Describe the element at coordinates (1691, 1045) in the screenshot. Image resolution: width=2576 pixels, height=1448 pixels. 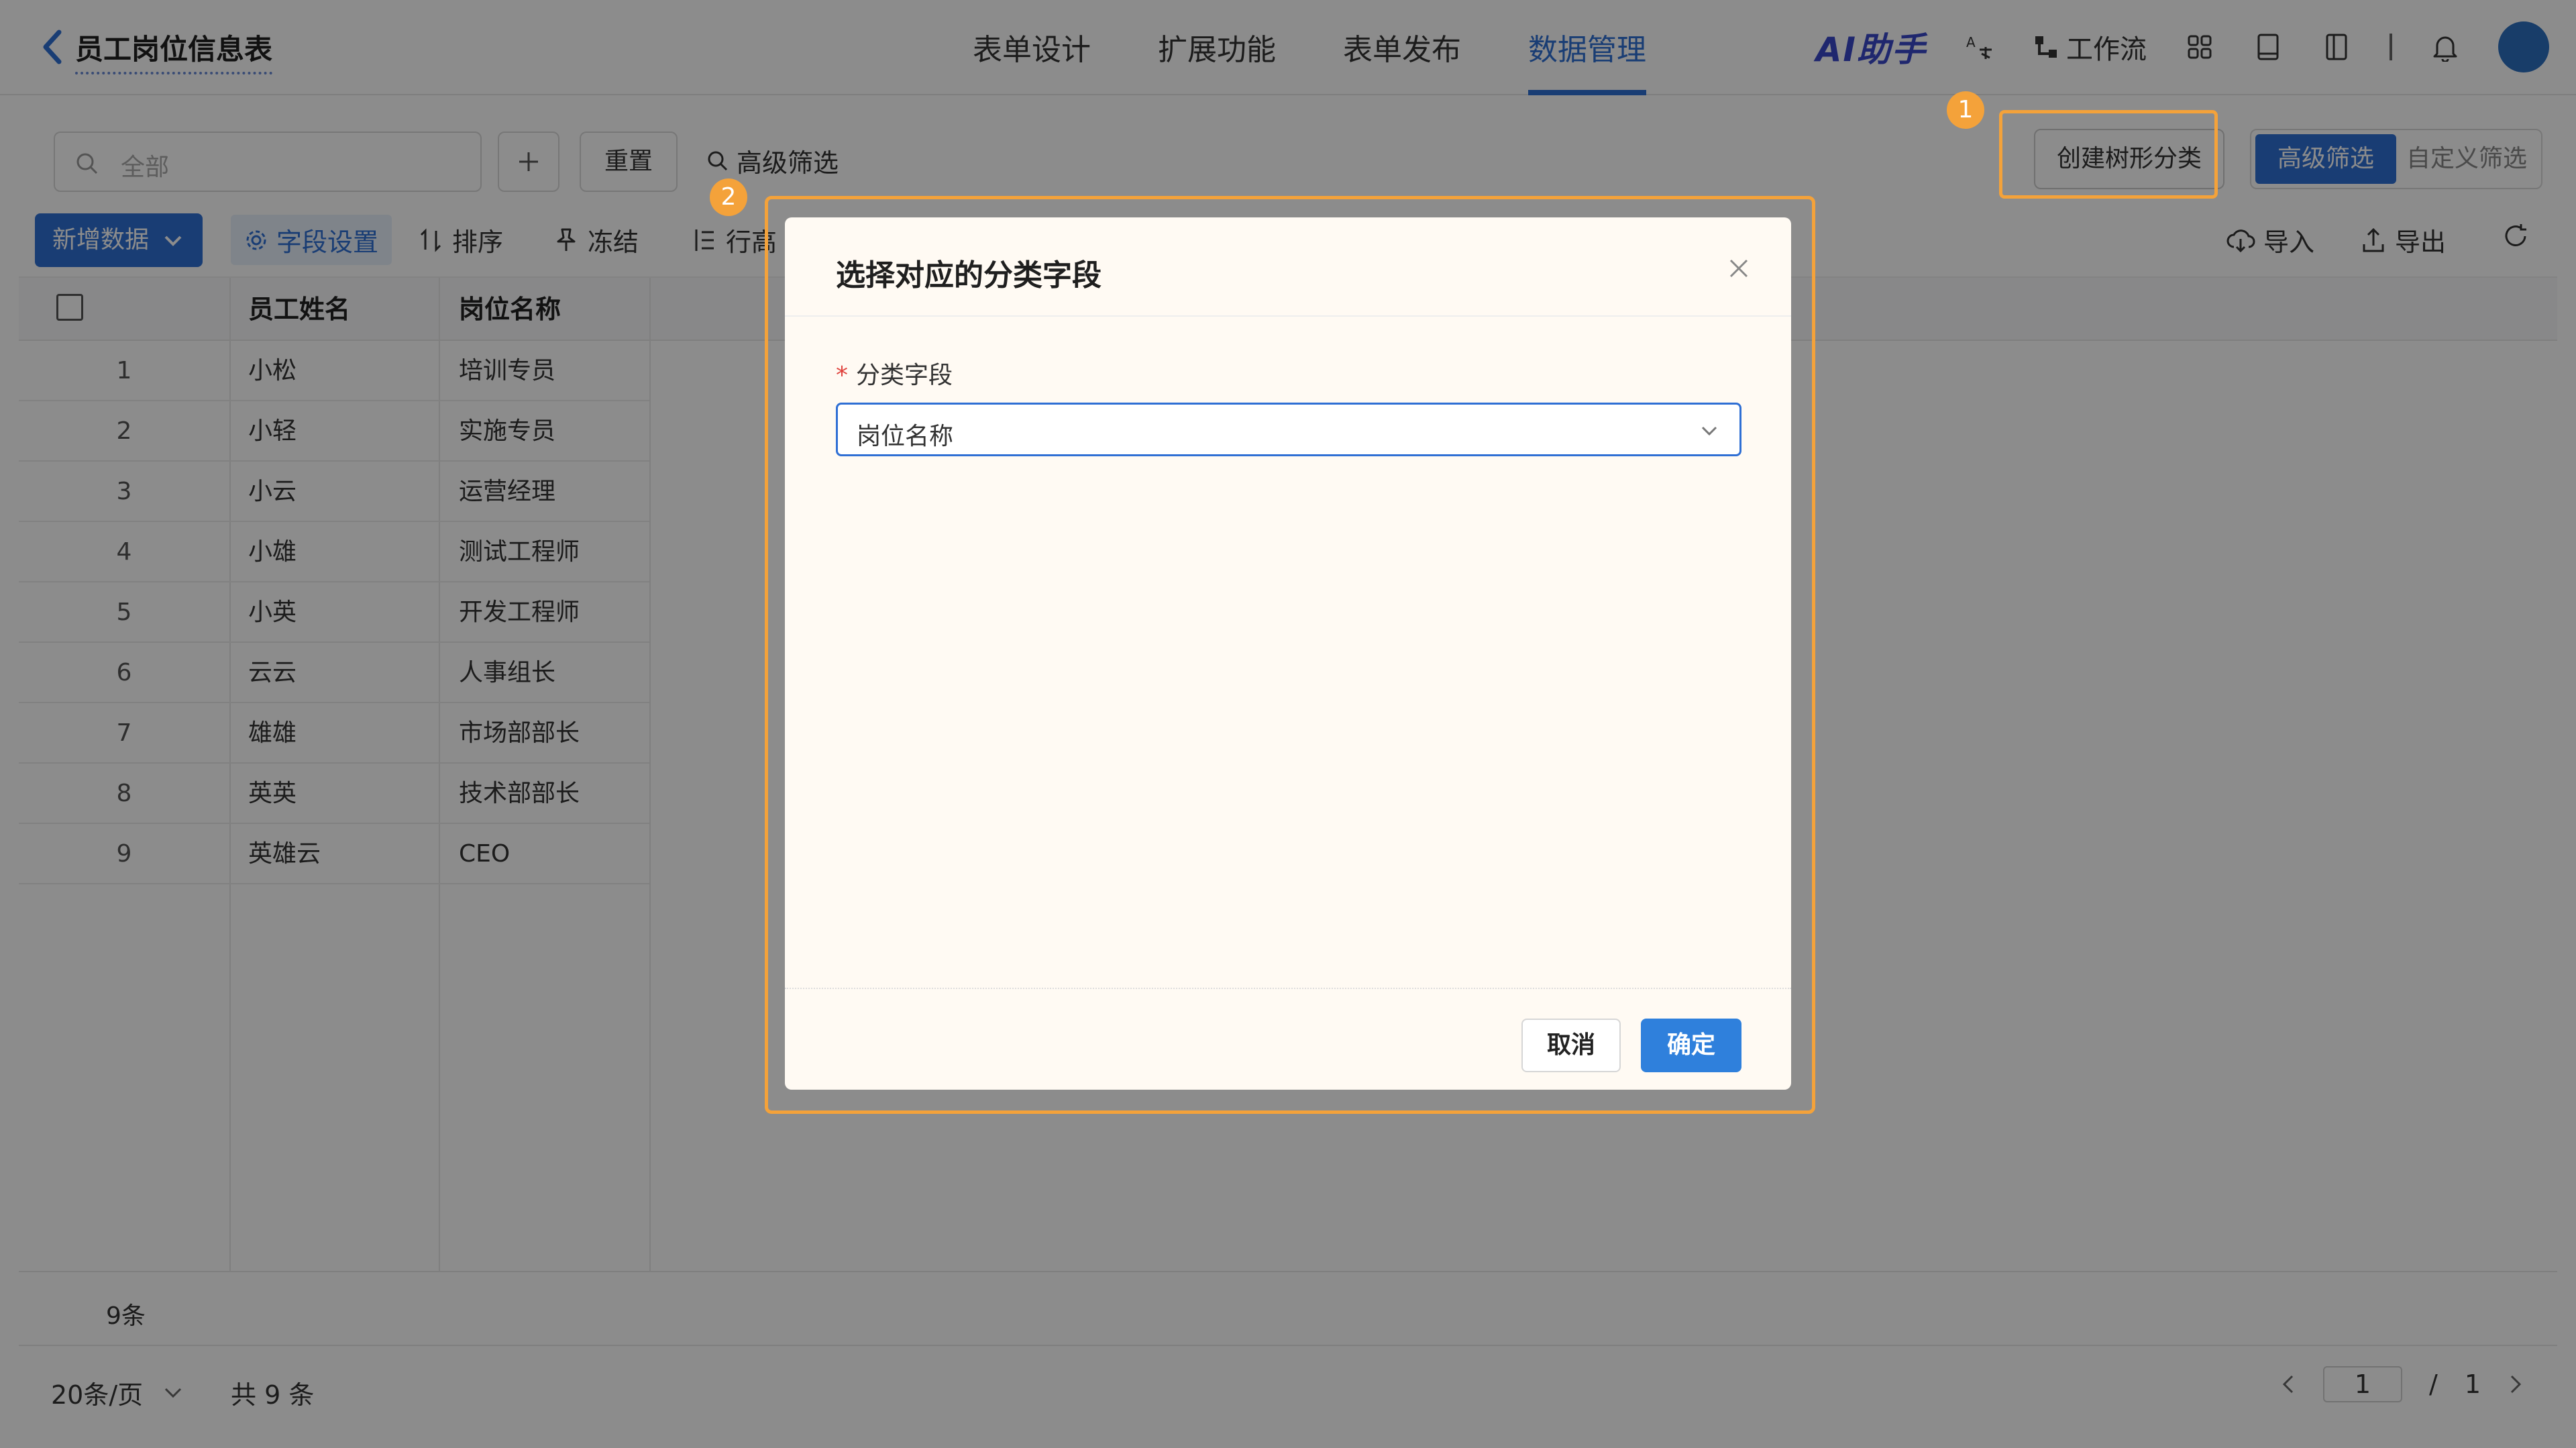
I see `confirm-button: 确定` at that location.